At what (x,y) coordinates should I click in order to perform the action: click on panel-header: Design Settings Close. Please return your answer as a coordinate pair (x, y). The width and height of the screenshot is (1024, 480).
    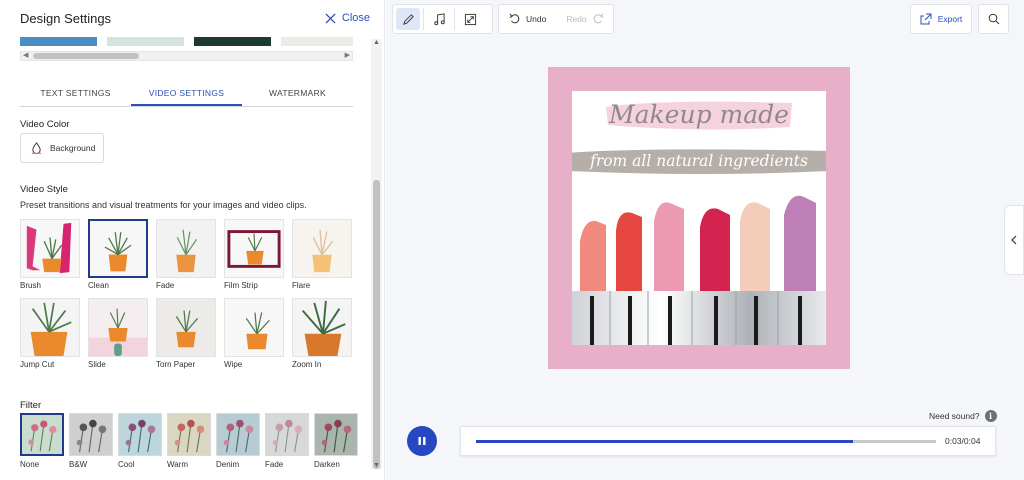
    Looking at the image, I should click on (195, 18).